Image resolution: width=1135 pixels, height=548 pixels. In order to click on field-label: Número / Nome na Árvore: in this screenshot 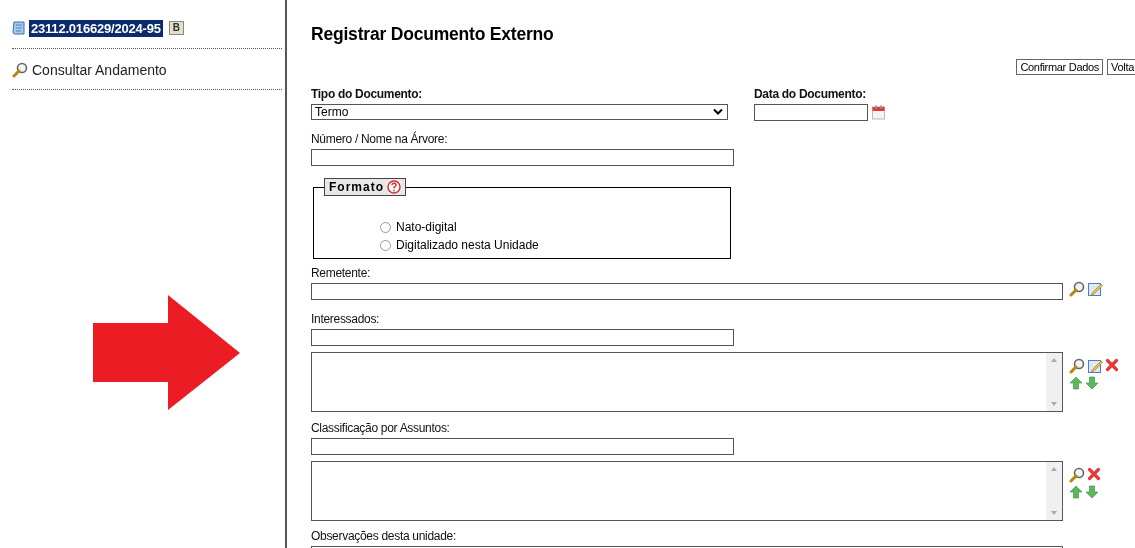, I will do `click(380, 139)`.